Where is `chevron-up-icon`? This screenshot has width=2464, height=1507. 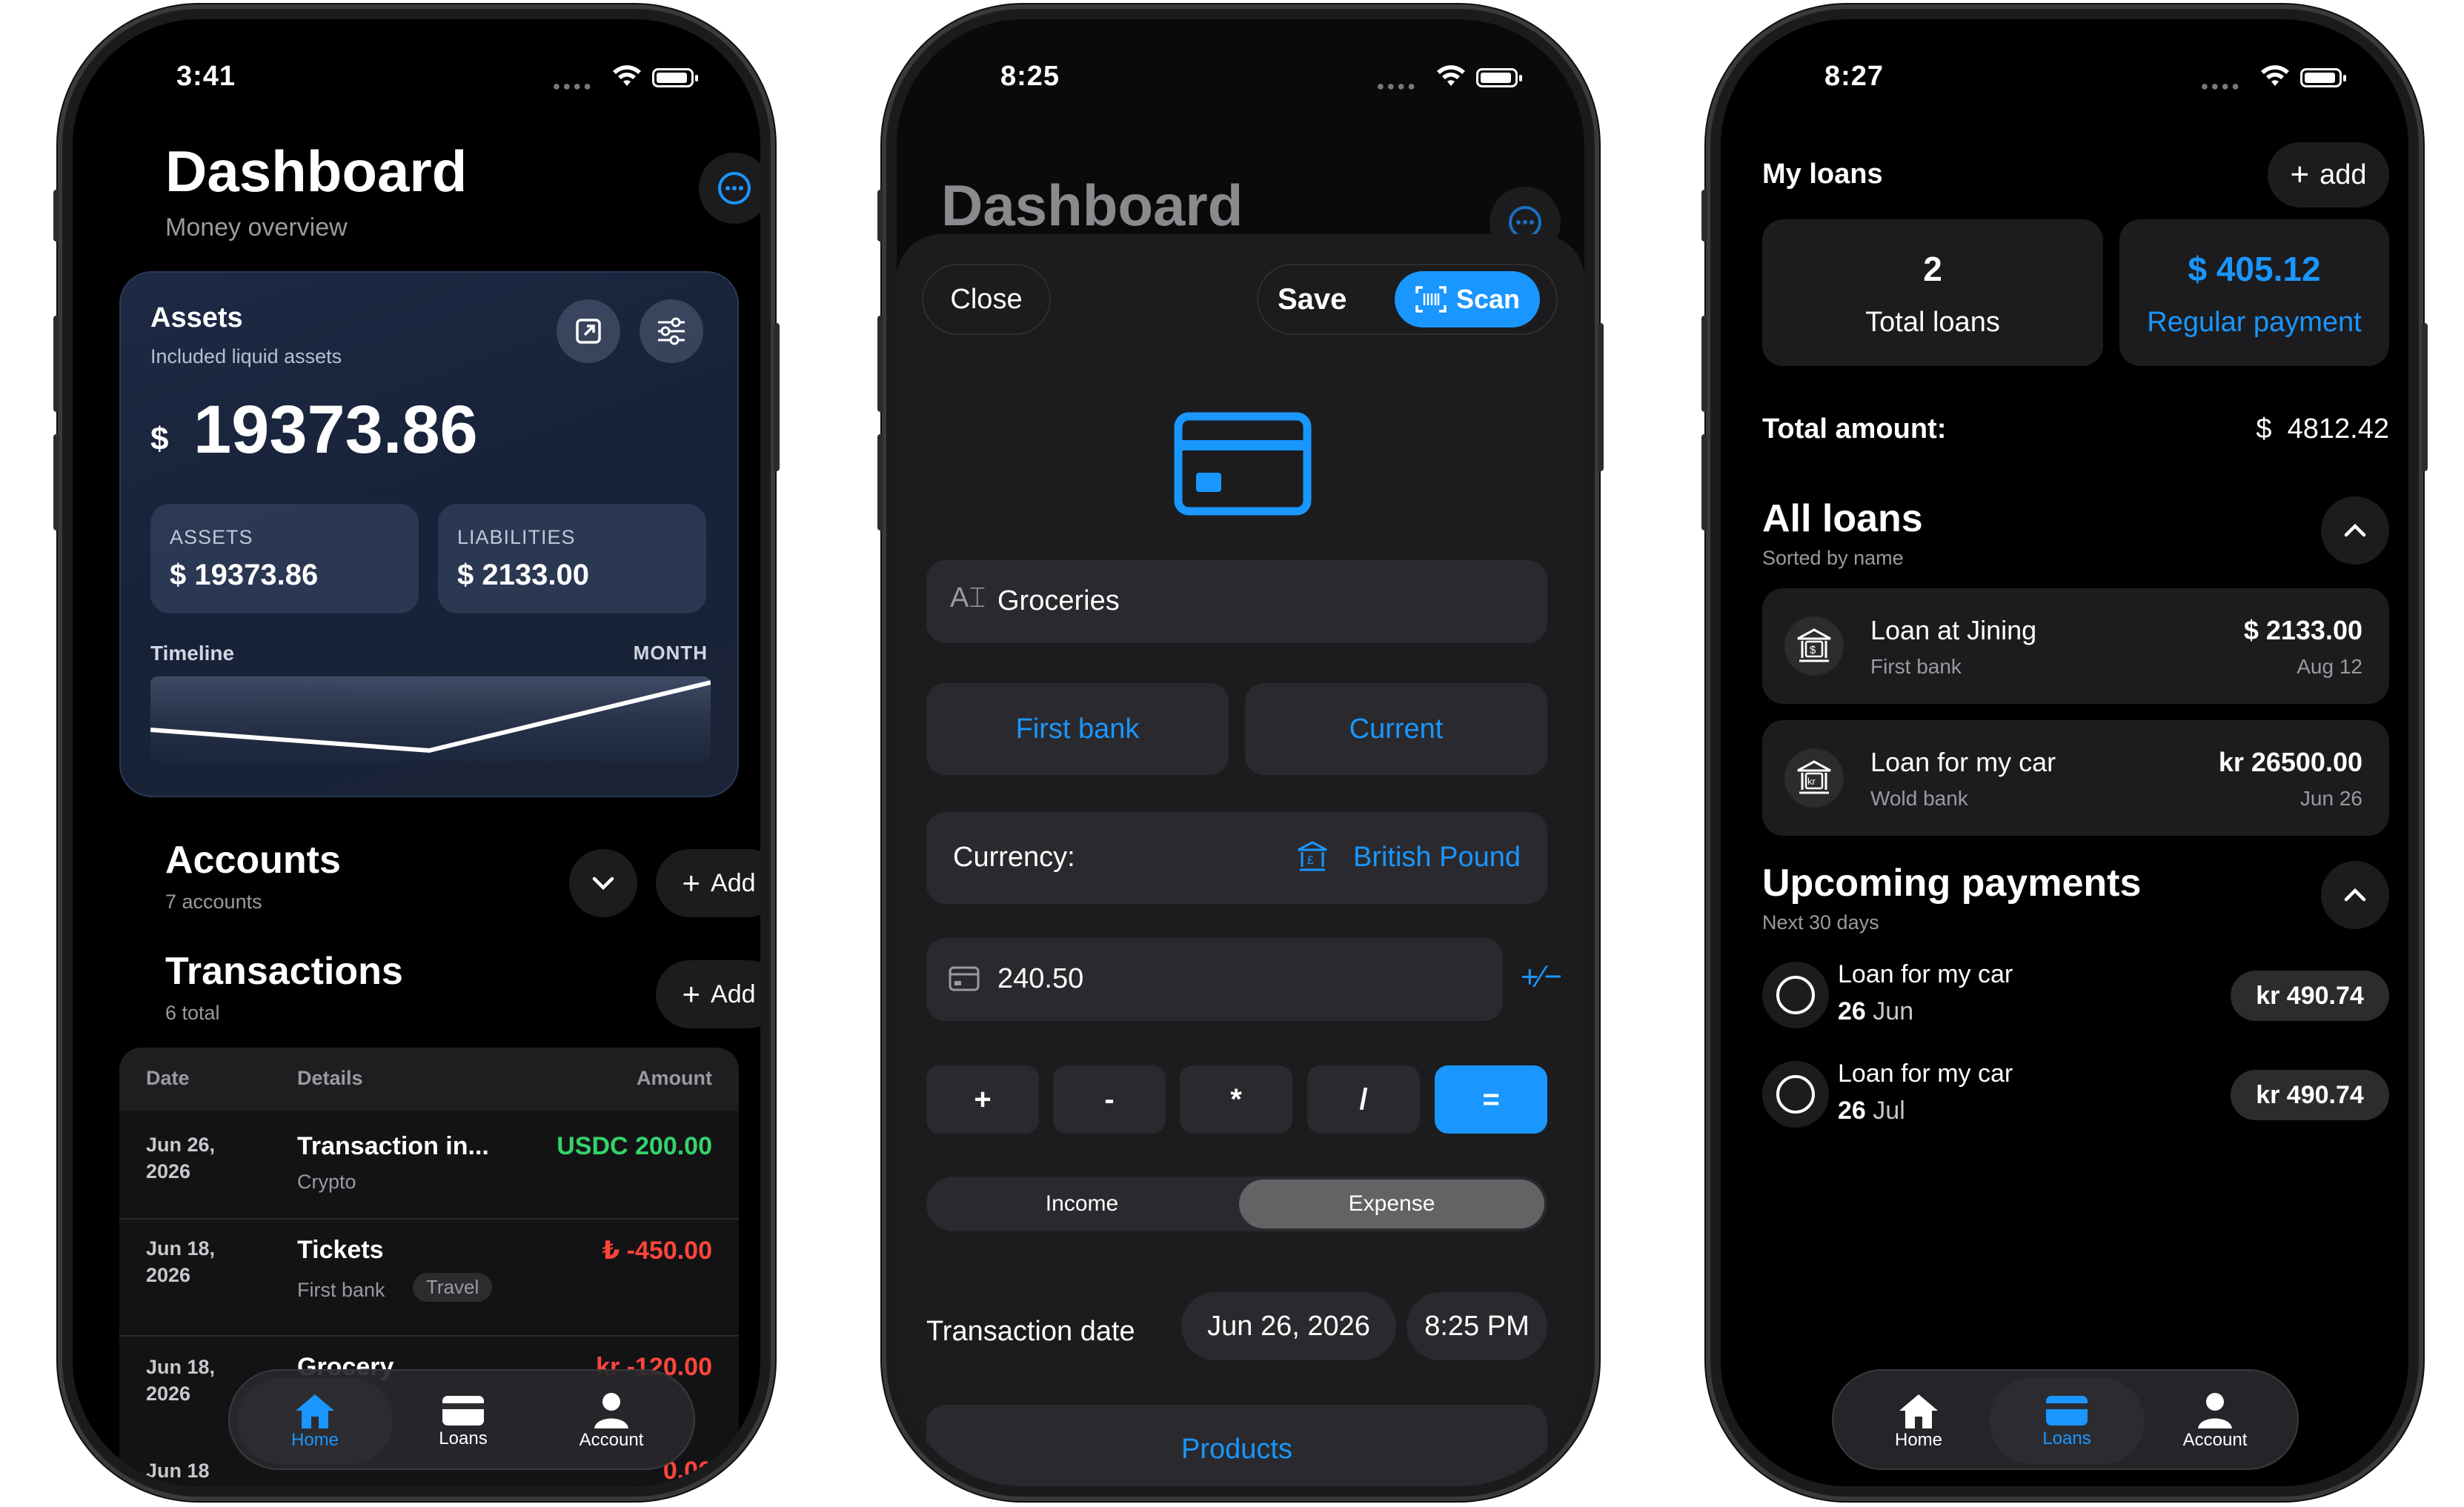
chevron-up-icon is located at coordinates (2355, 530).